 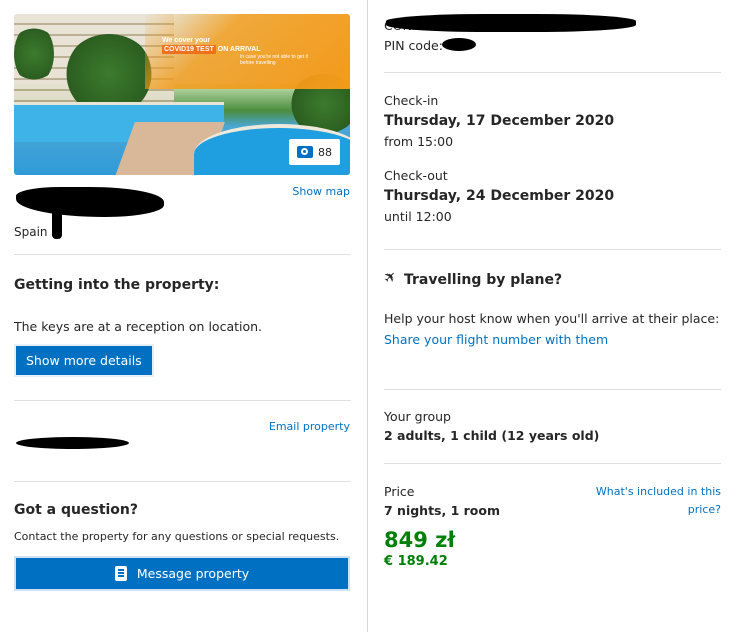 I want to click on group-value: 2 adults, 1 child (12 years old), so click(x=492, y=435).